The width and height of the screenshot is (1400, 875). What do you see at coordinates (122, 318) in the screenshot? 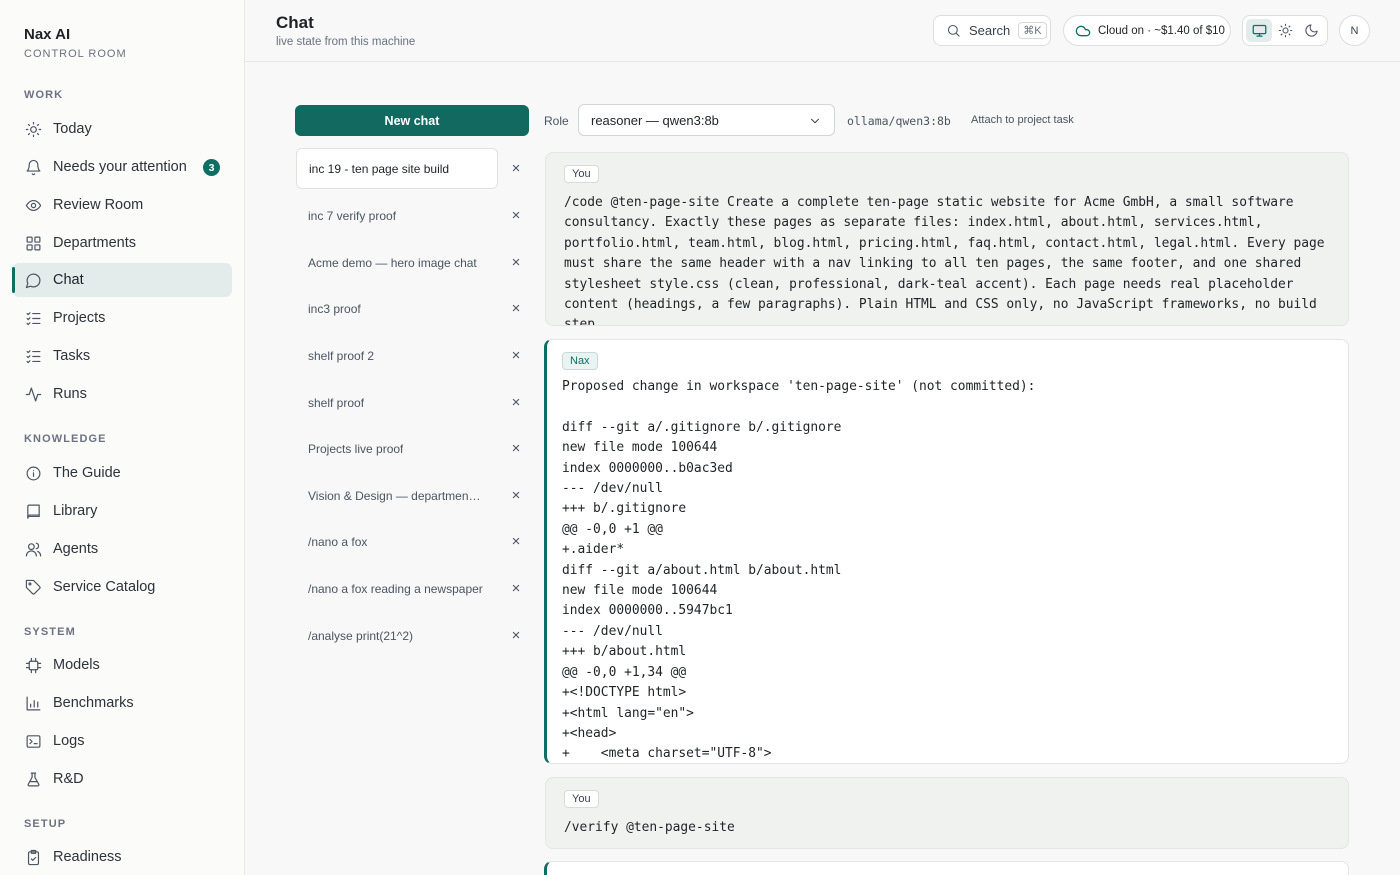
I see `sidebar-item-projects: Projects` at bounding box center [122, 318].